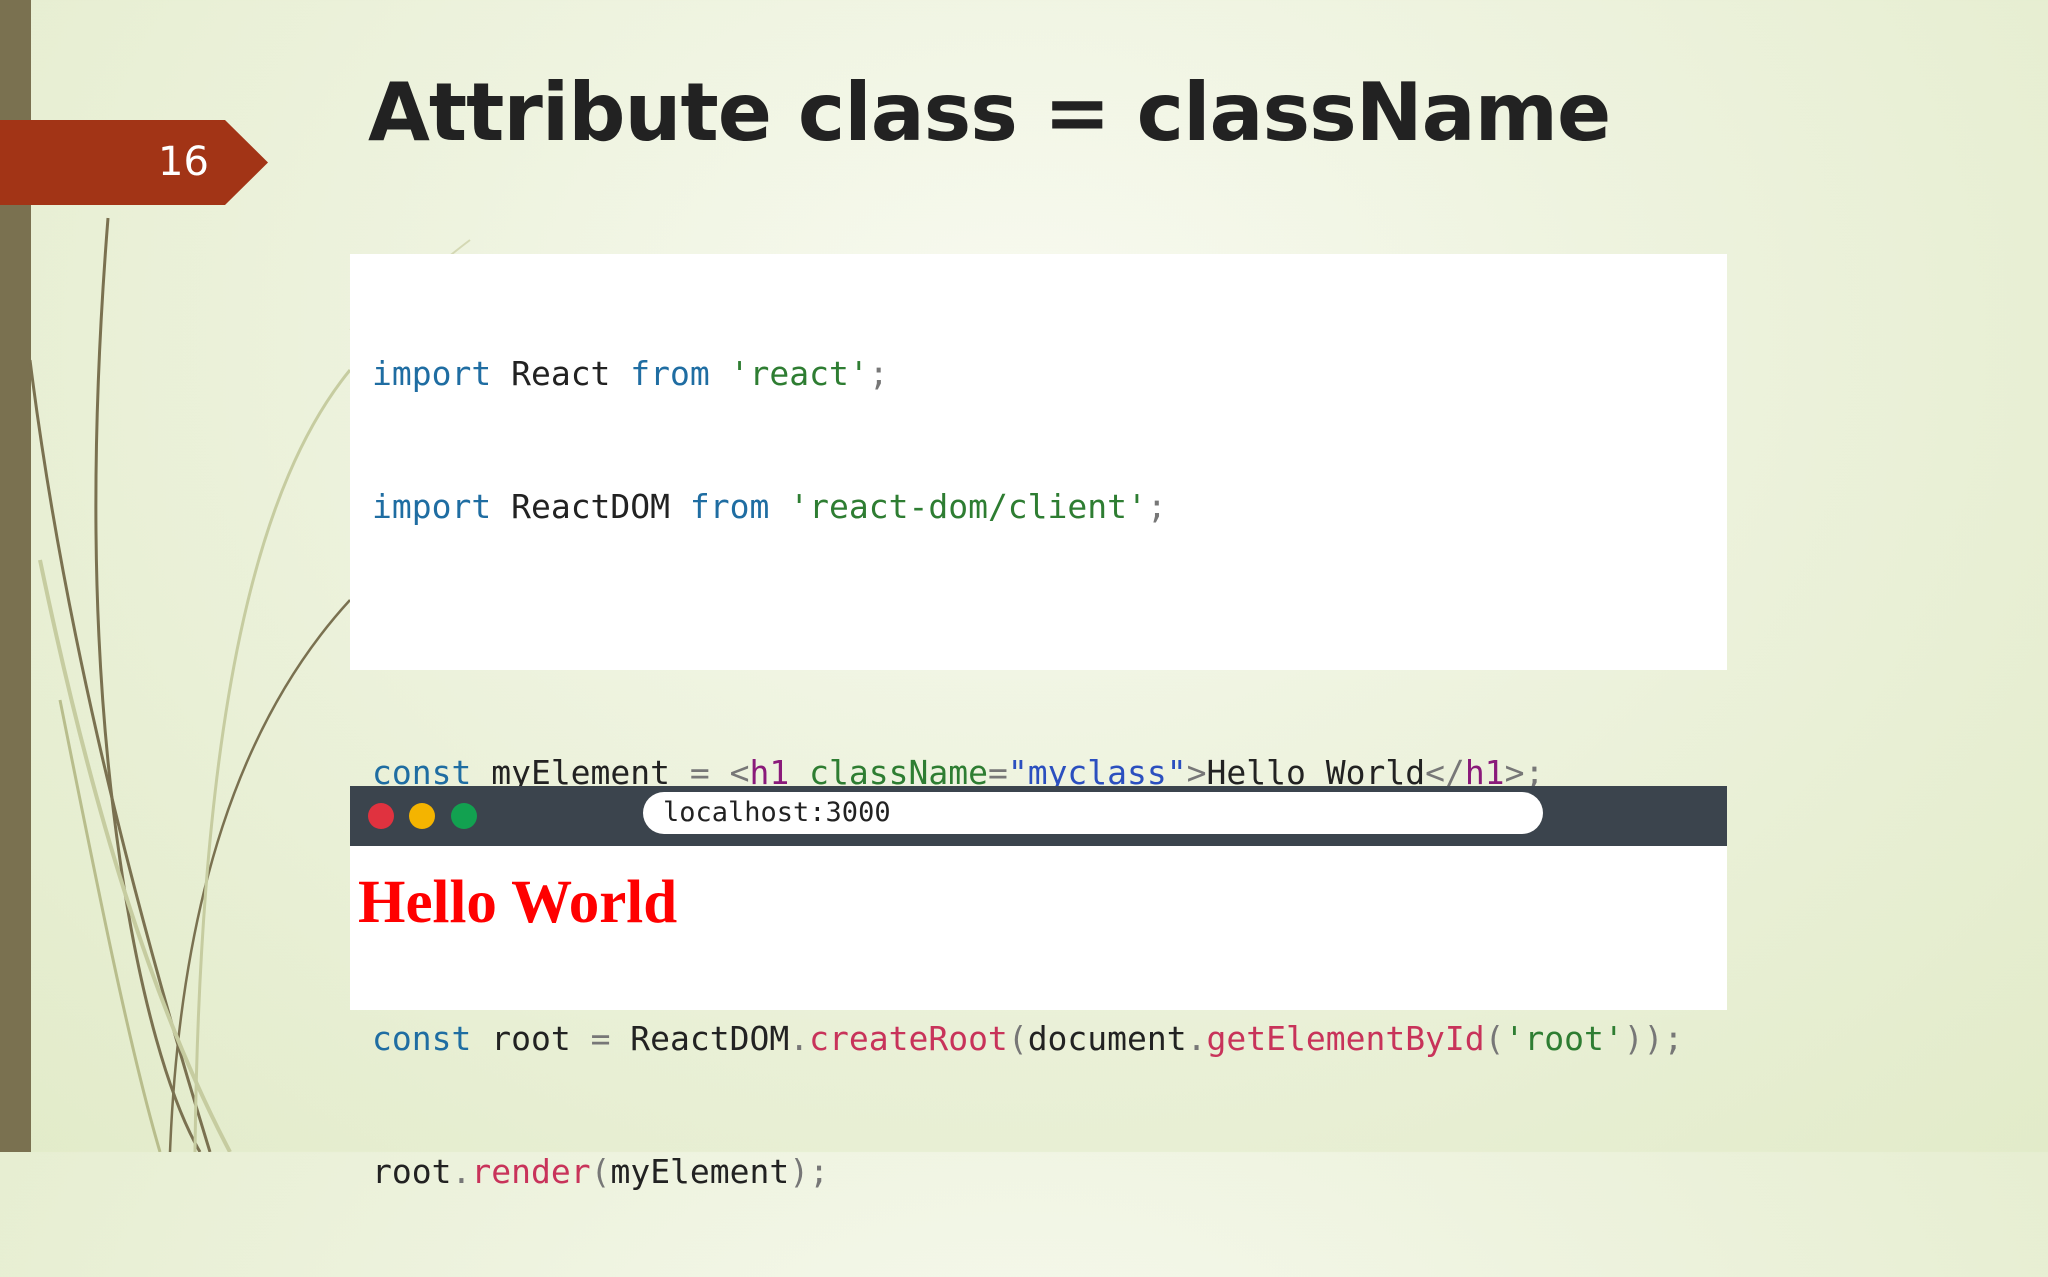 The width and height of the screenshot is (2048, 1277). I want to click on code-line-2: import ReactDOM from 'react-dom/client';, so click(1027, 506).